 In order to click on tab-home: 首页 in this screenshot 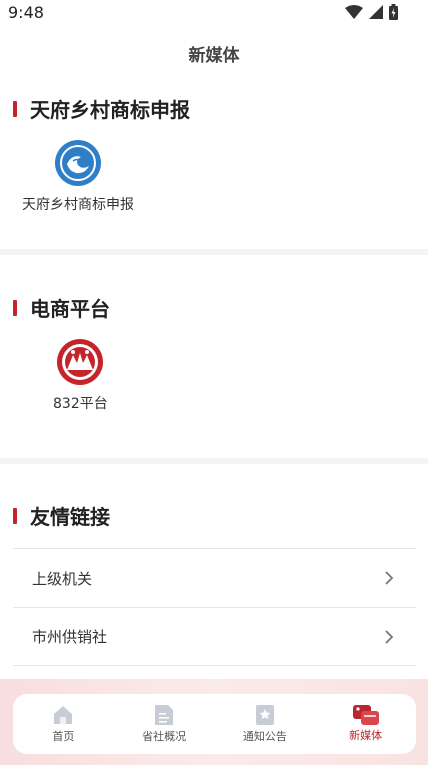, I will do `click(63, 724)`.